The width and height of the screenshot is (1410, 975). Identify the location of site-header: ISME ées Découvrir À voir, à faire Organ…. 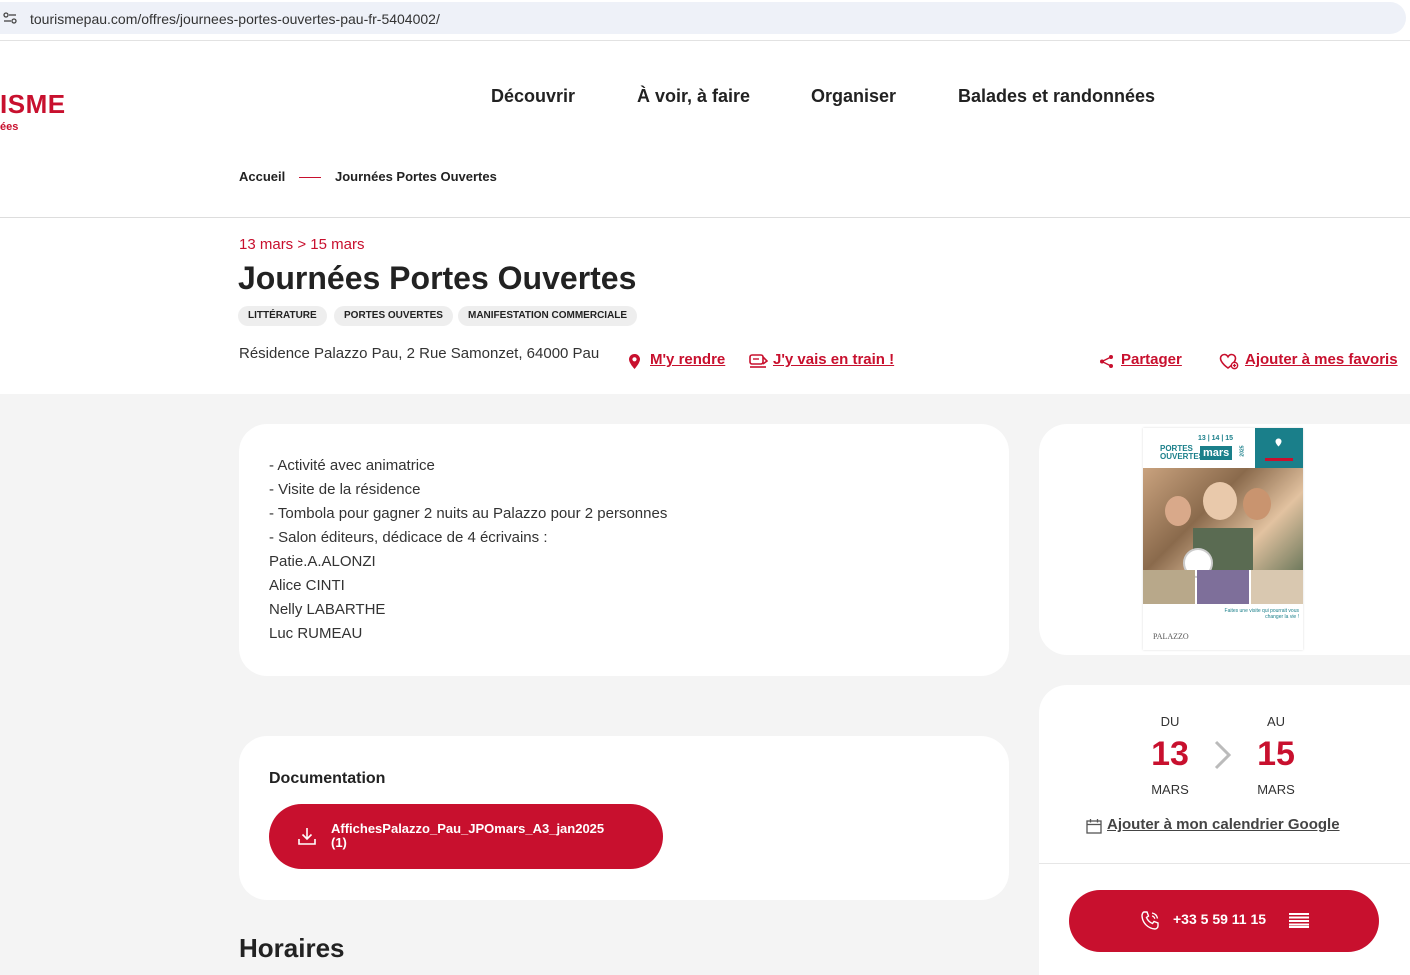
(705, 97).